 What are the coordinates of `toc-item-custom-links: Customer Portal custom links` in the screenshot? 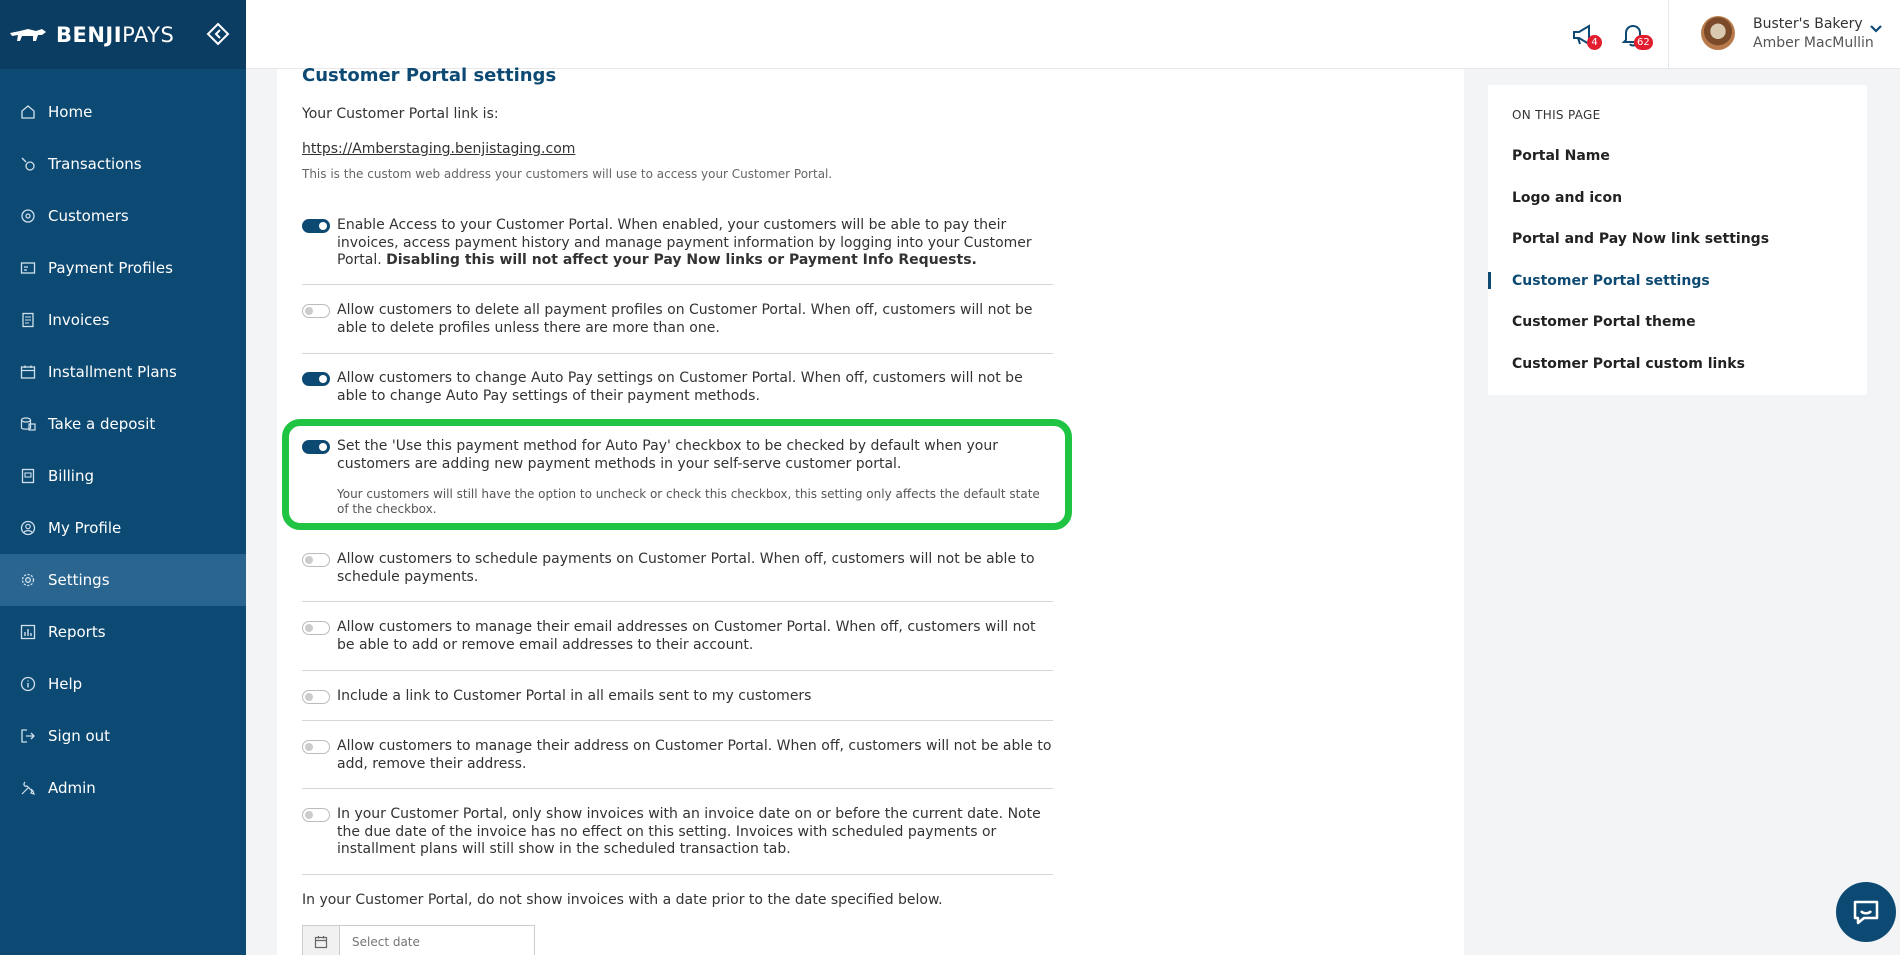 It's located at (1628, 364).